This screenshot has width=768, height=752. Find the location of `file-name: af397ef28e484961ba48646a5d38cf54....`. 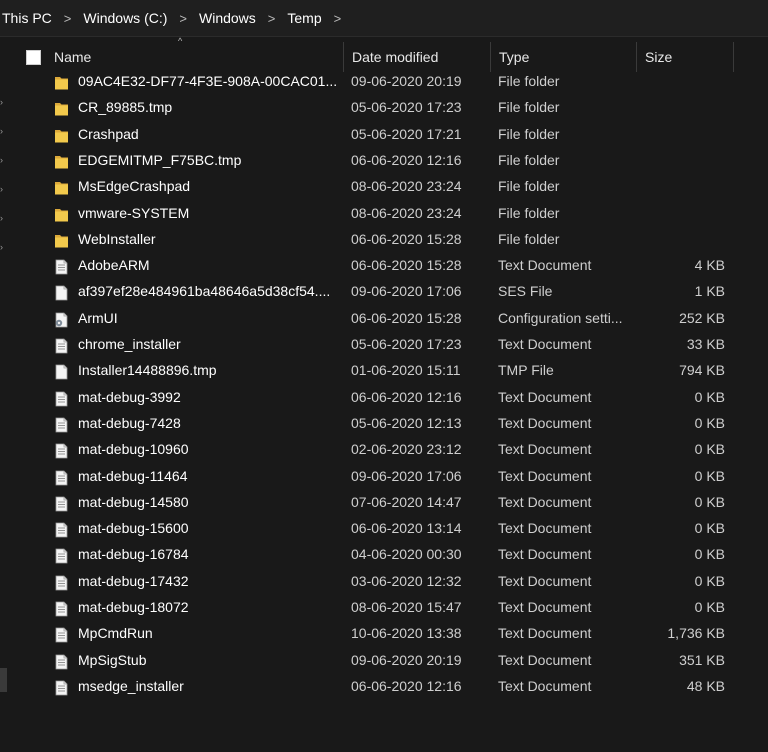

file-name: af397ef28e484961ba48646a5d38cf54.... is located at coordinates (204, 291).